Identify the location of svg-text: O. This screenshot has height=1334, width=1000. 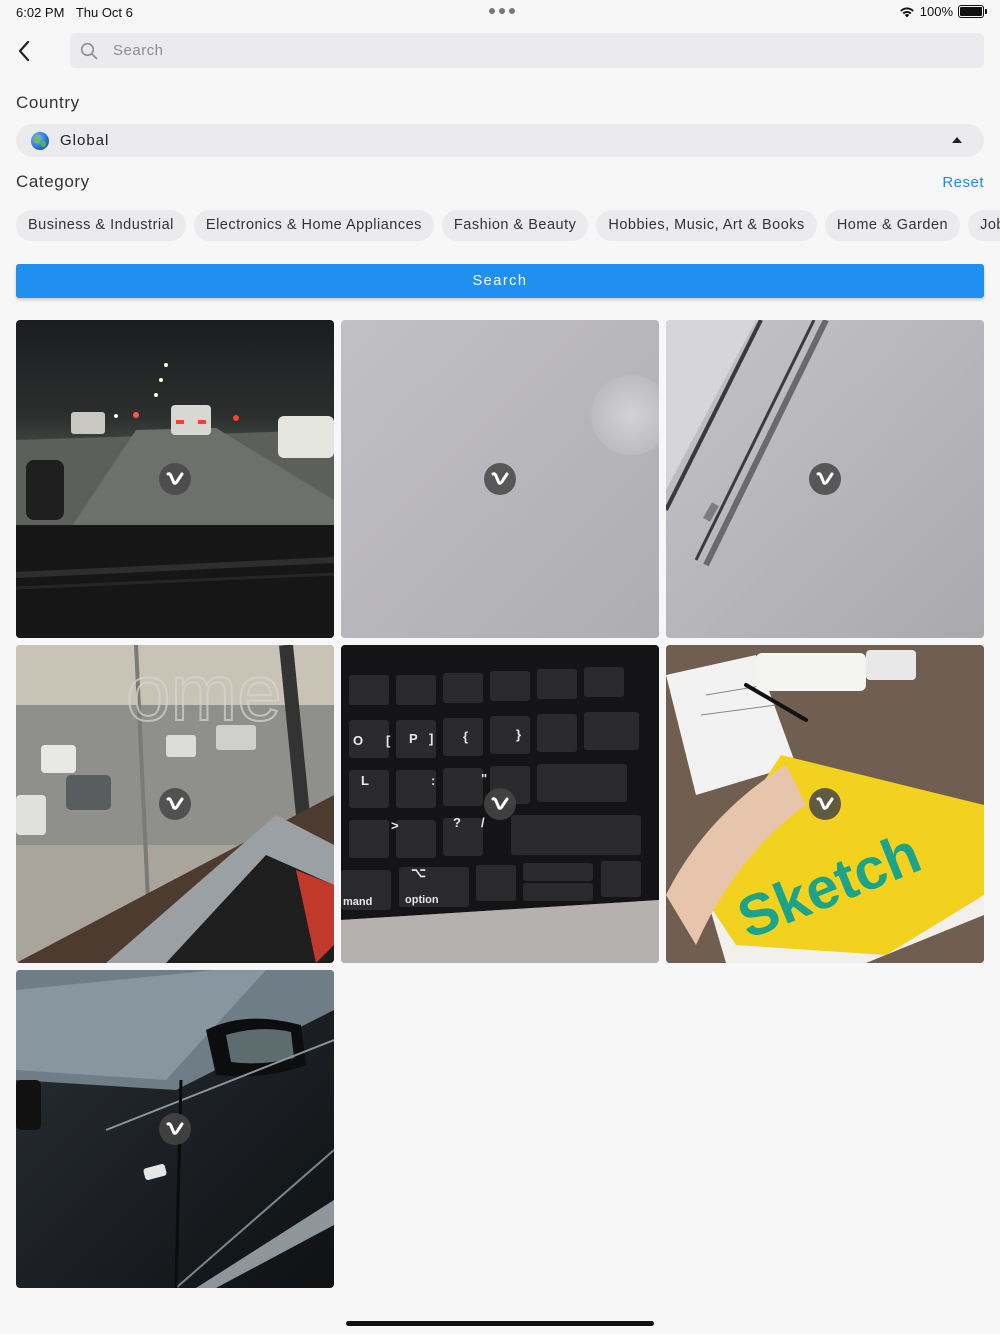
(358, 740).